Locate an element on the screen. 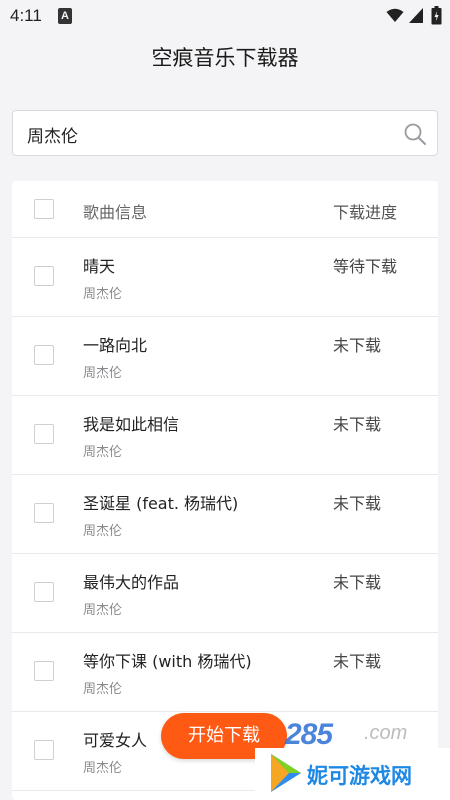  select-all-checkbox is located at coordinates (44, 209).